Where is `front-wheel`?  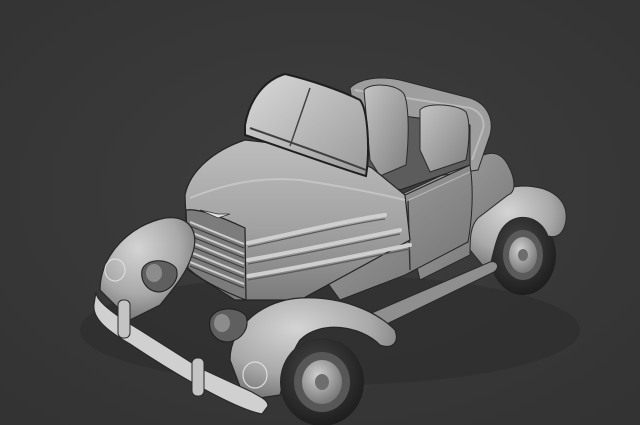 front-wheel is located at coordinates (322, 381).